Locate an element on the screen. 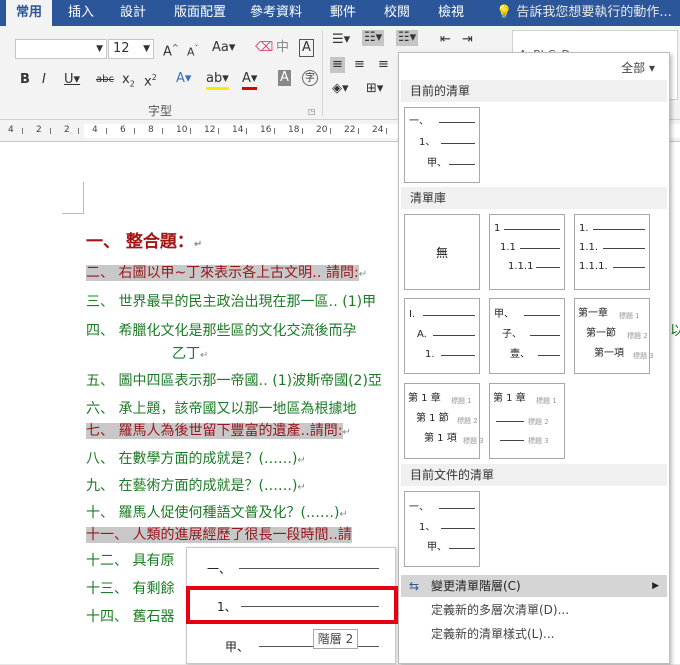 The image size is (680, 665). doc-title: 一、 整合題：↵ is located at coordinates (144, 242).